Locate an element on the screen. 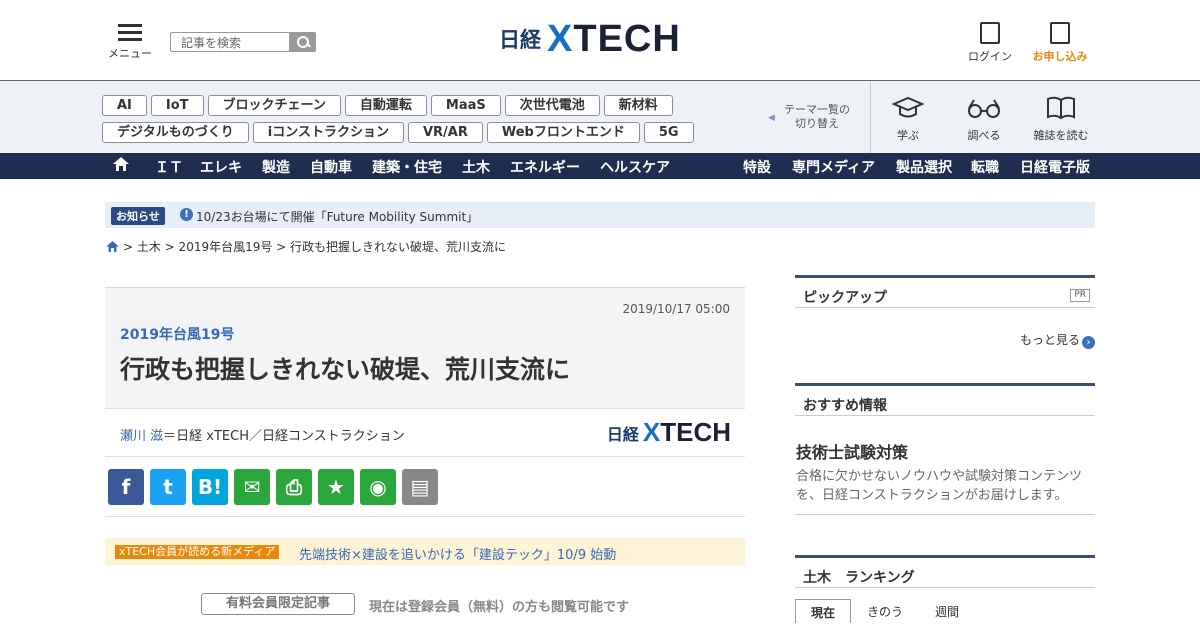  topic-tag: 新材料 is located at coordinates (638, 105).